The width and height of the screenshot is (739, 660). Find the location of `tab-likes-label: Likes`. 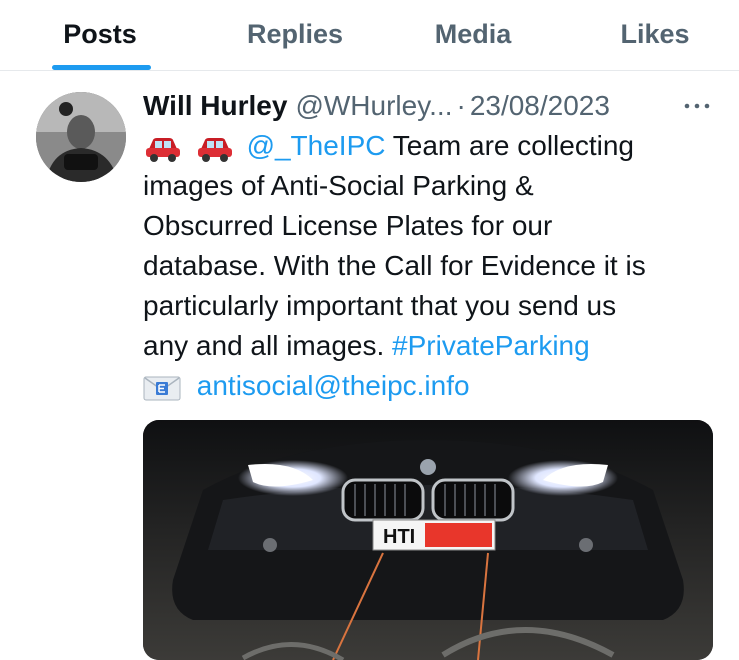

tab-likes-label: Likes is located at coordinates (655, 34).